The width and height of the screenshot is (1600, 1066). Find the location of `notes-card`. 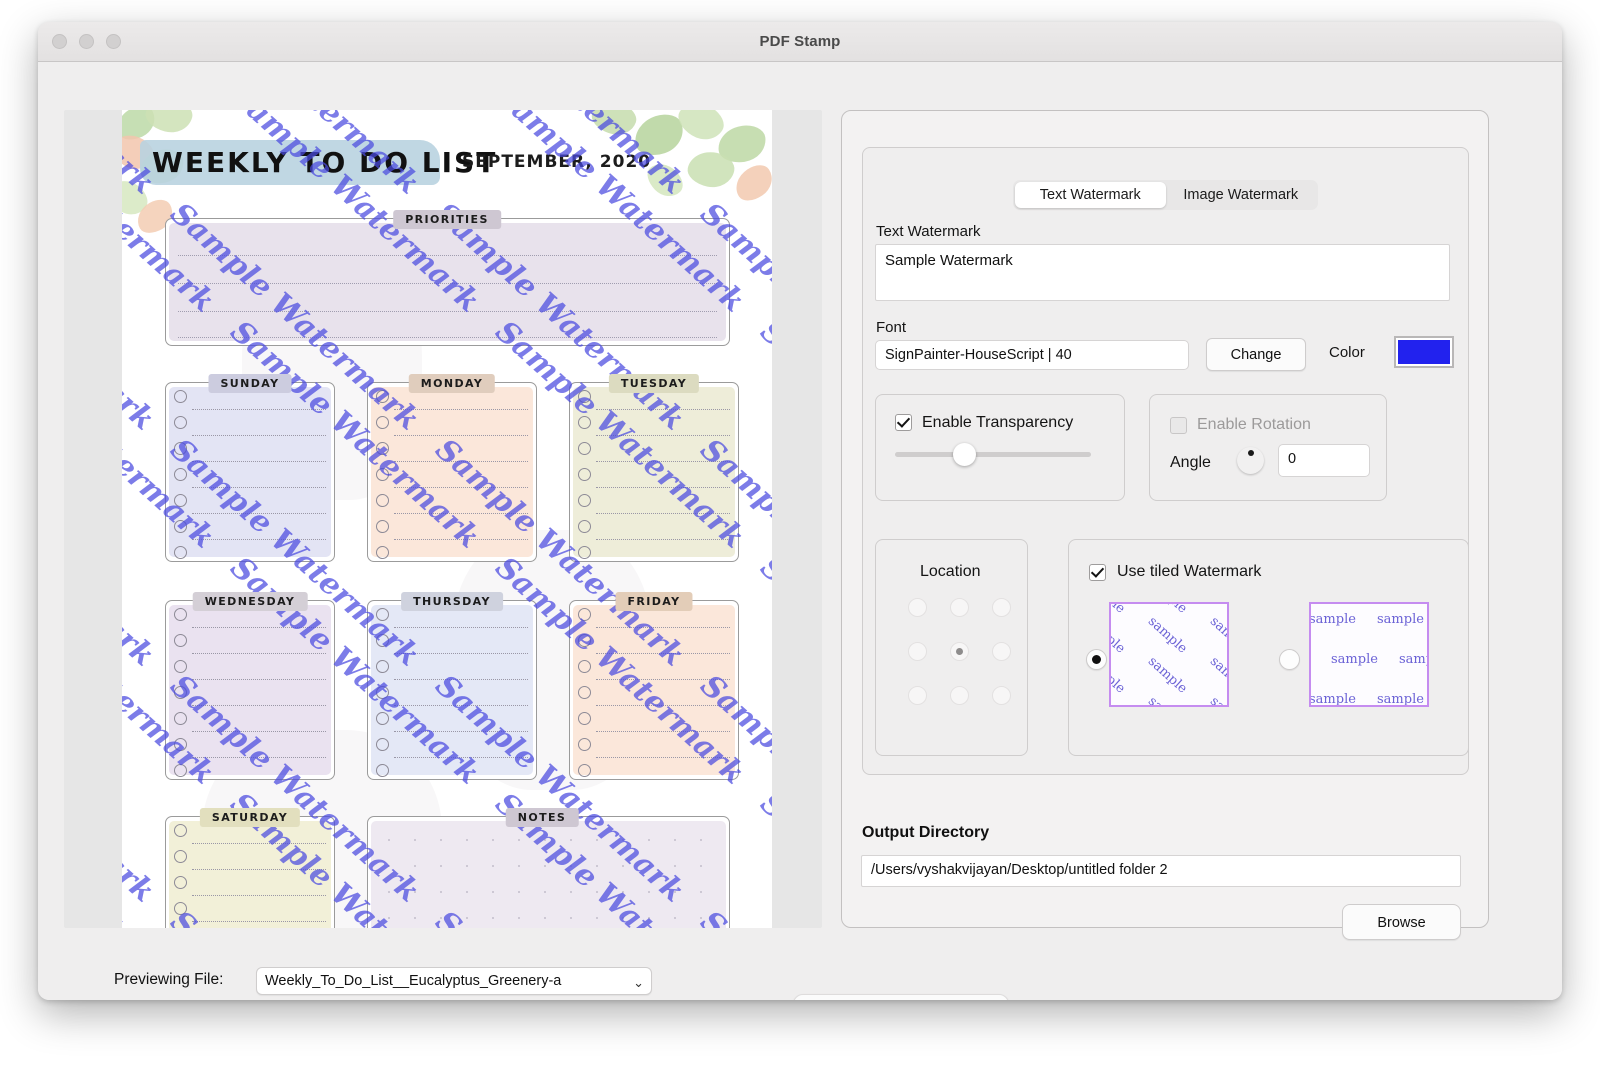

notes-card is located at coordinates (548, 872).